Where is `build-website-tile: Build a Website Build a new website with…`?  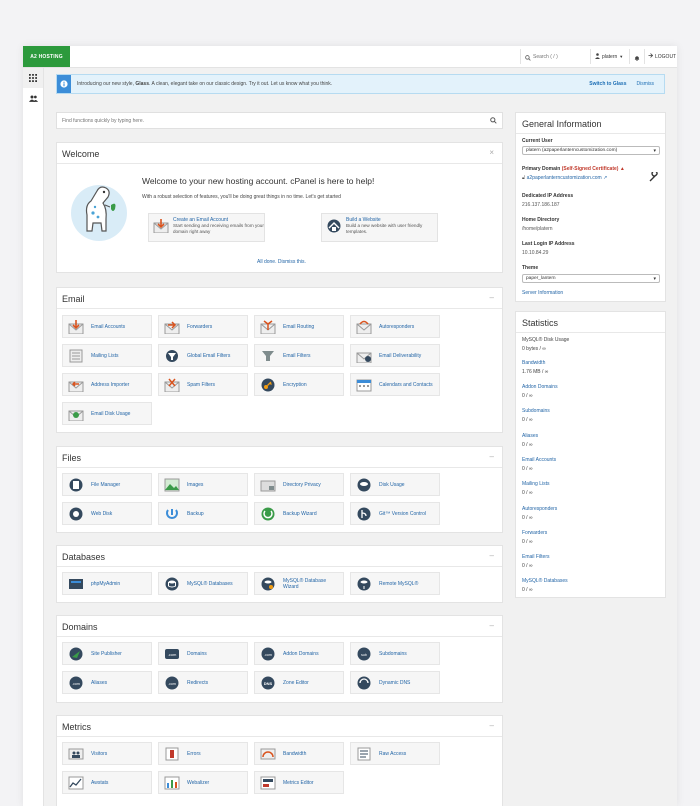
build-website-tile: Build a Website Build a new website with… is located at coordinates (379, 227).